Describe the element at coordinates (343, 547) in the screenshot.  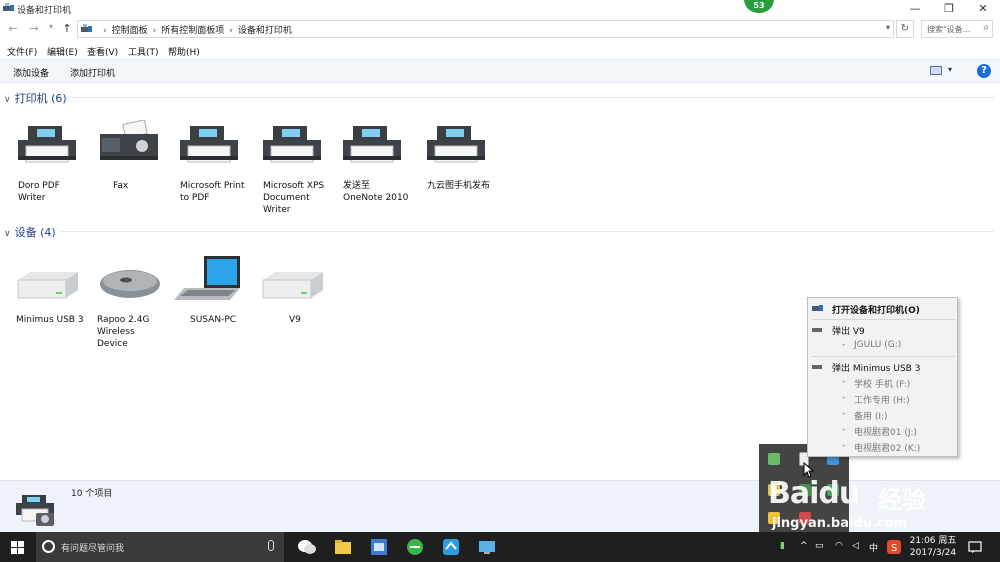
I see `file-explorer-icon` at that location.